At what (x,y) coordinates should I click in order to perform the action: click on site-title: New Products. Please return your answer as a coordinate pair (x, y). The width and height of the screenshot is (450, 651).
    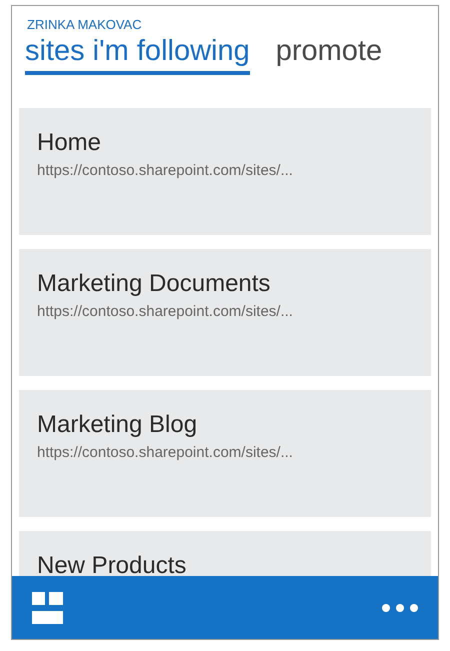
    Looking at the image, I should click on (112, 563).